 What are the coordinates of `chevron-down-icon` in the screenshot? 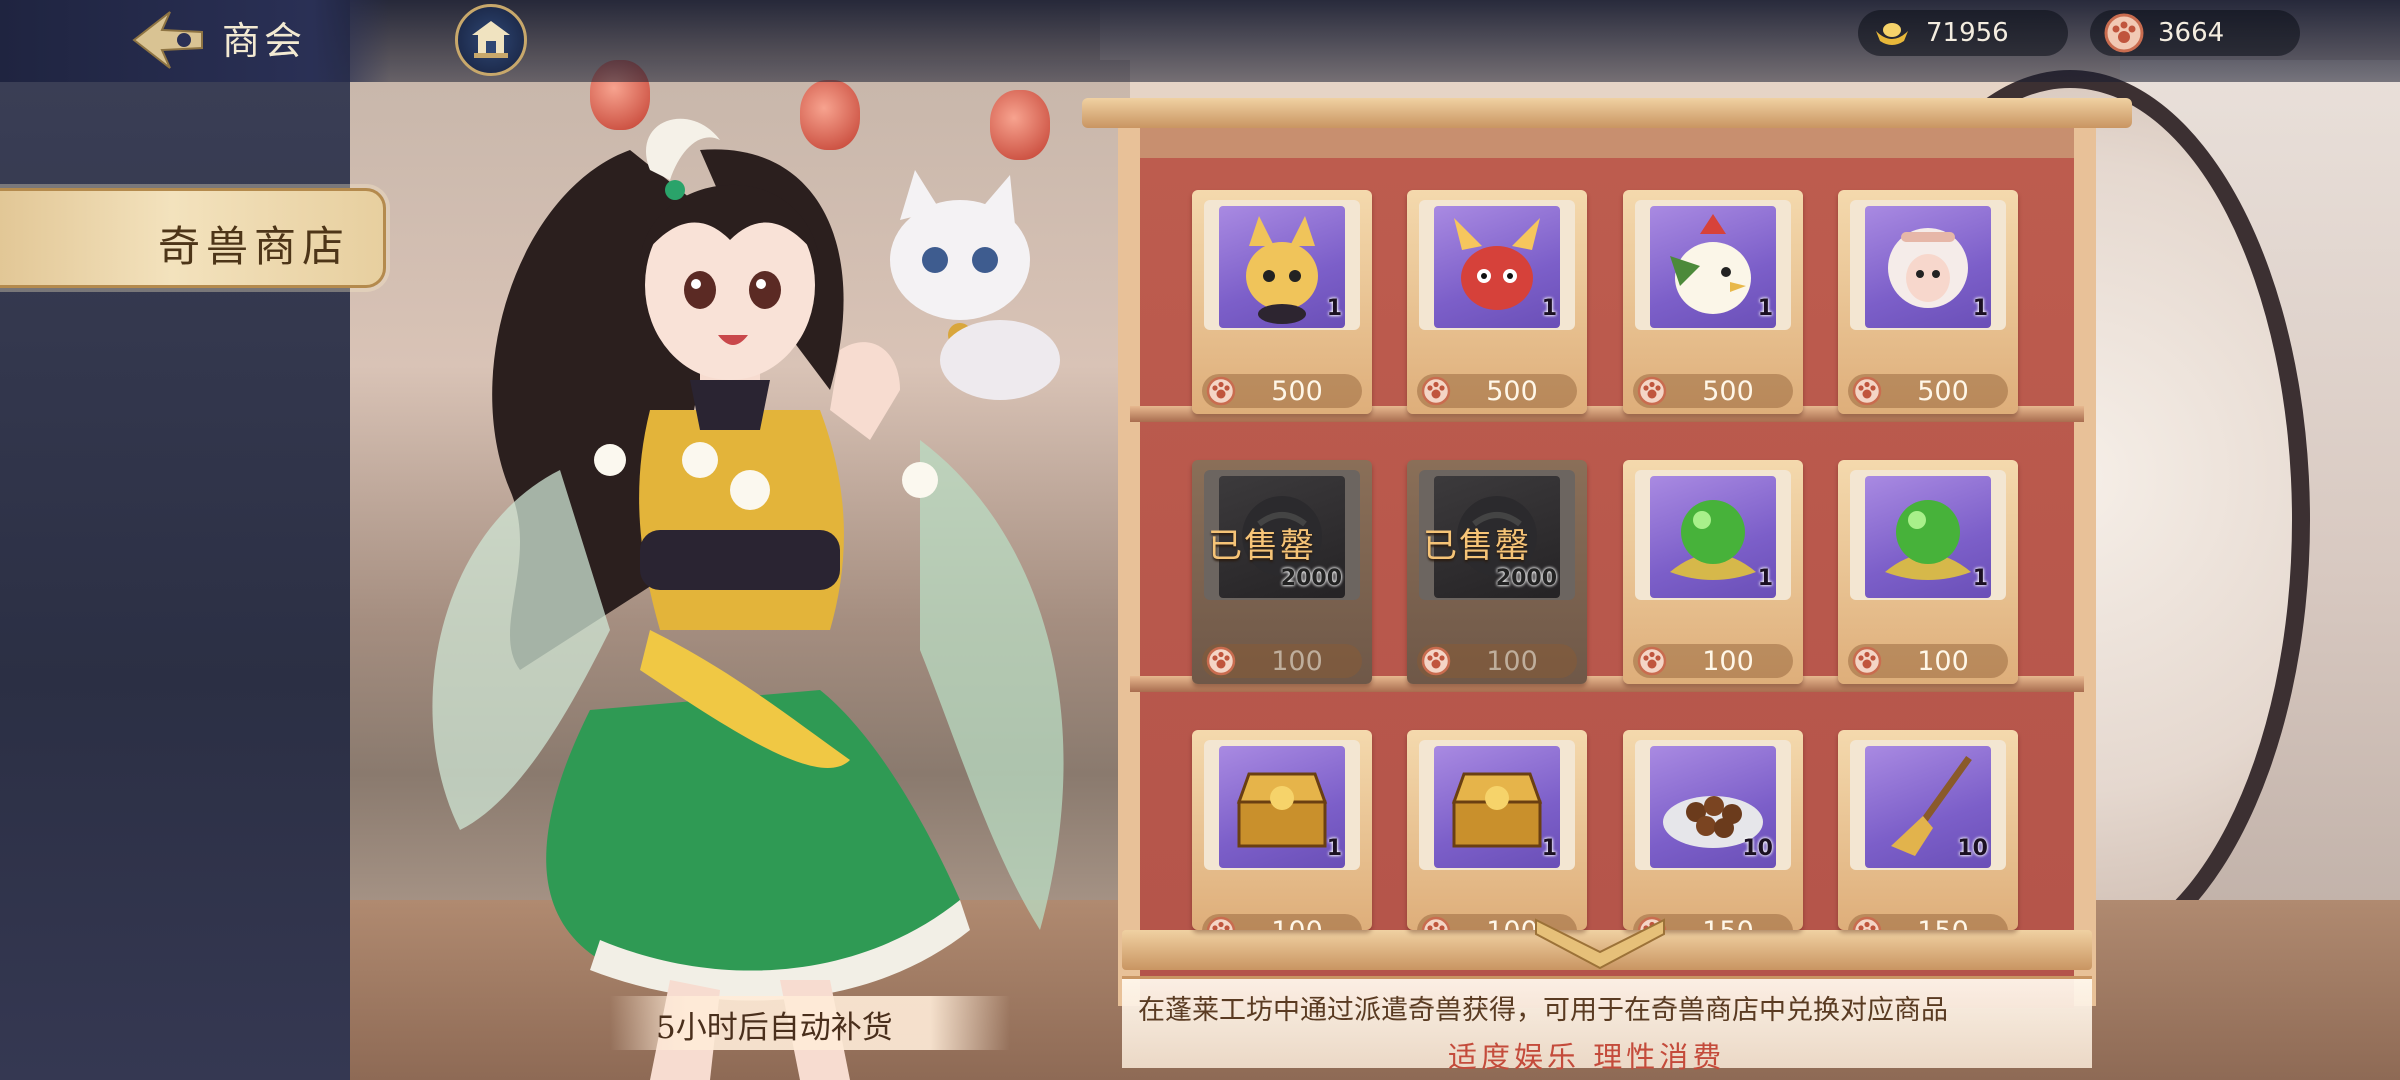 It's located at (1600, 944).